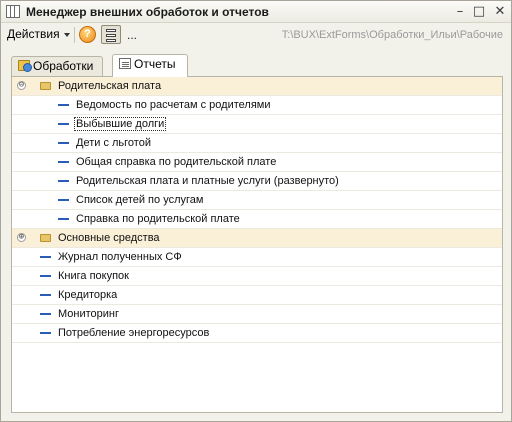 Image resolution: width=512 pixels, height=422 pixels. Describe the element at coordinates (155, 64) in the screenshot. I see `tab-label: Отчеты` at that location.